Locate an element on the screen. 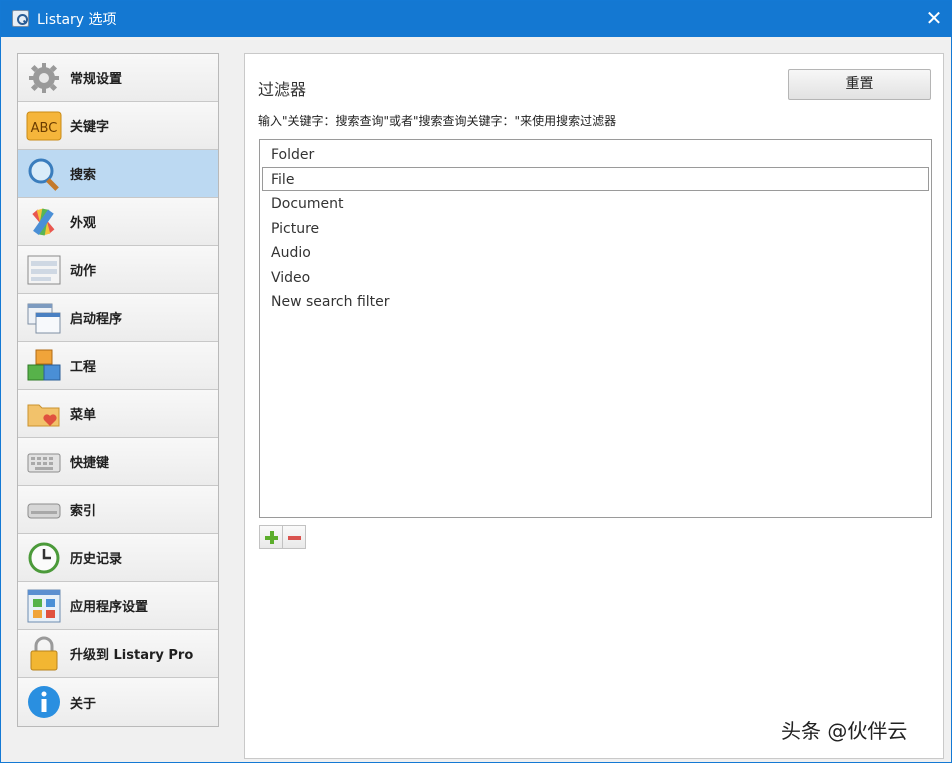 The height and width of the screenshot is (763, 952). magnifier-icon is located at coordinates (43, 174).